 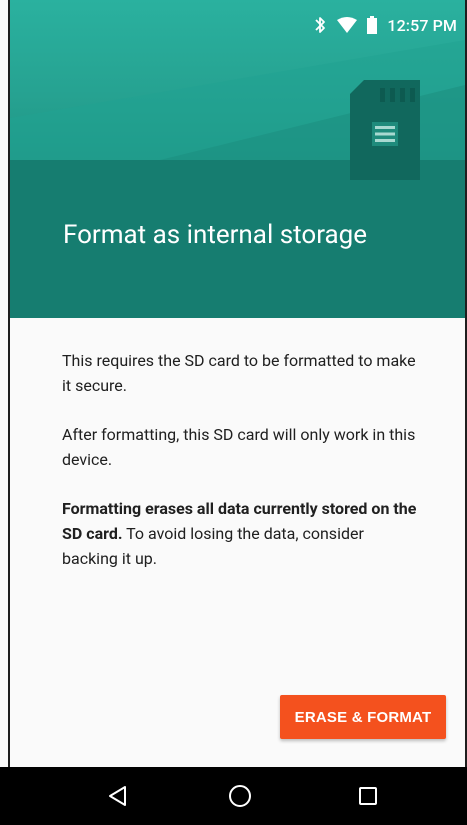 I want to click on recents-icon, so click(x=368, y=796).